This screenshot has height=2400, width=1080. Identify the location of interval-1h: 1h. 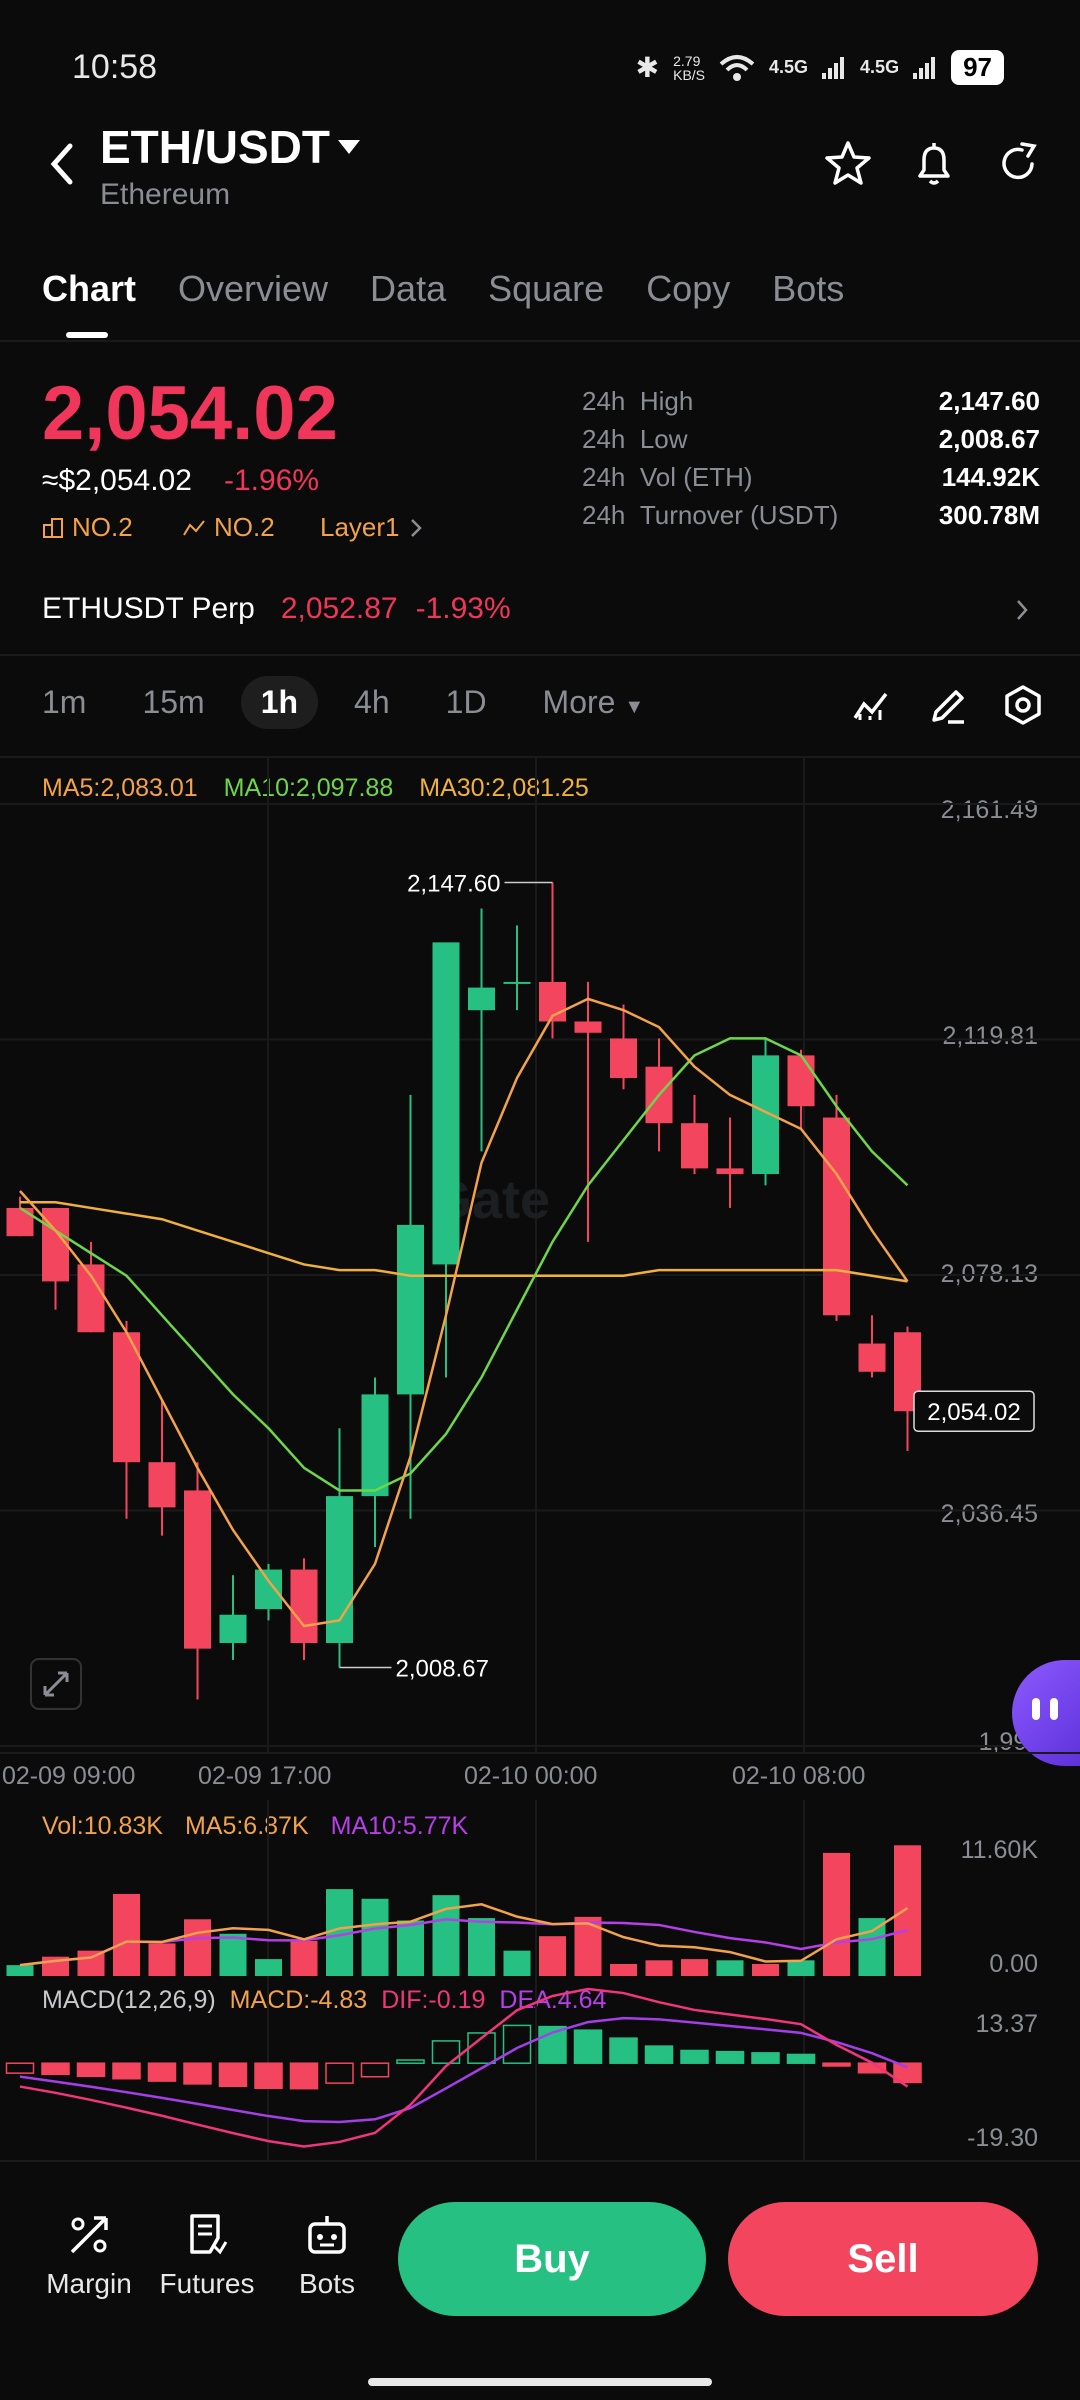
(279, 702).